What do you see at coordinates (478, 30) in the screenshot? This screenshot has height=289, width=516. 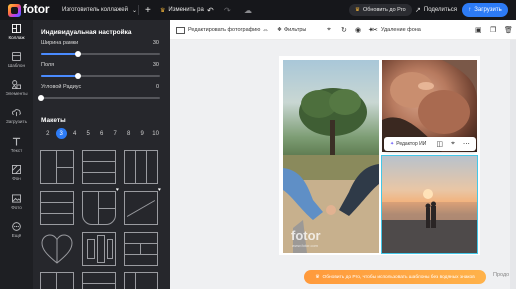 I see `layers-icon: ▣` at bounding box center [478, 30].